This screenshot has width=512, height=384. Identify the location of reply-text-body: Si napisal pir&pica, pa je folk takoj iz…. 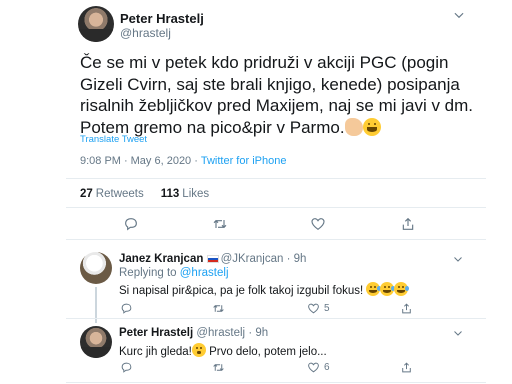
(241, 291).